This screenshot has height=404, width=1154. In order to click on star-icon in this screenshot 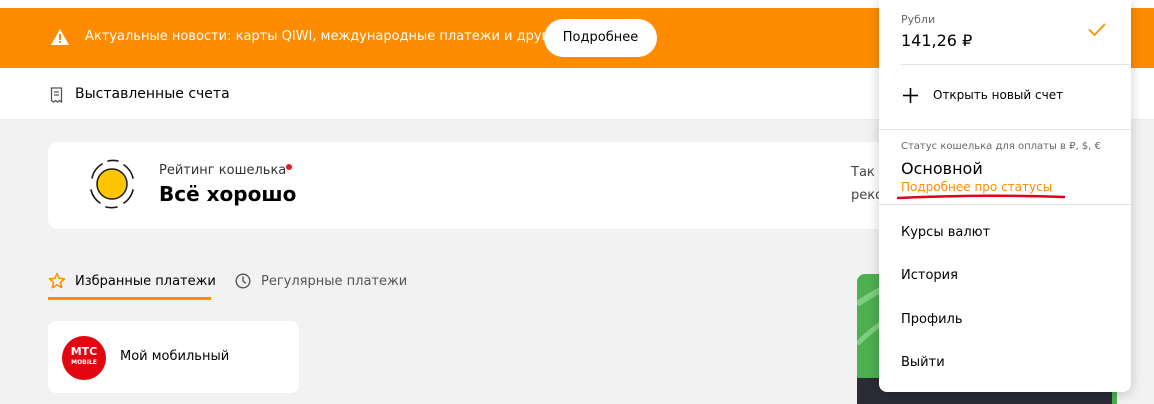, I will do `click(57, 280)`.